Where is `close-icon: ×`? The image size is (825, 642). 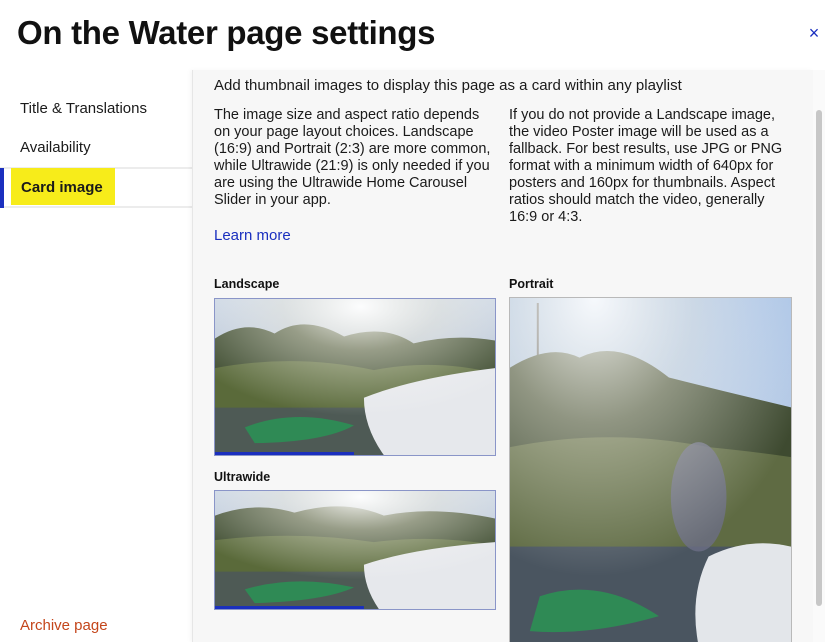 close-icon: × is located at coordinates (814, 33).